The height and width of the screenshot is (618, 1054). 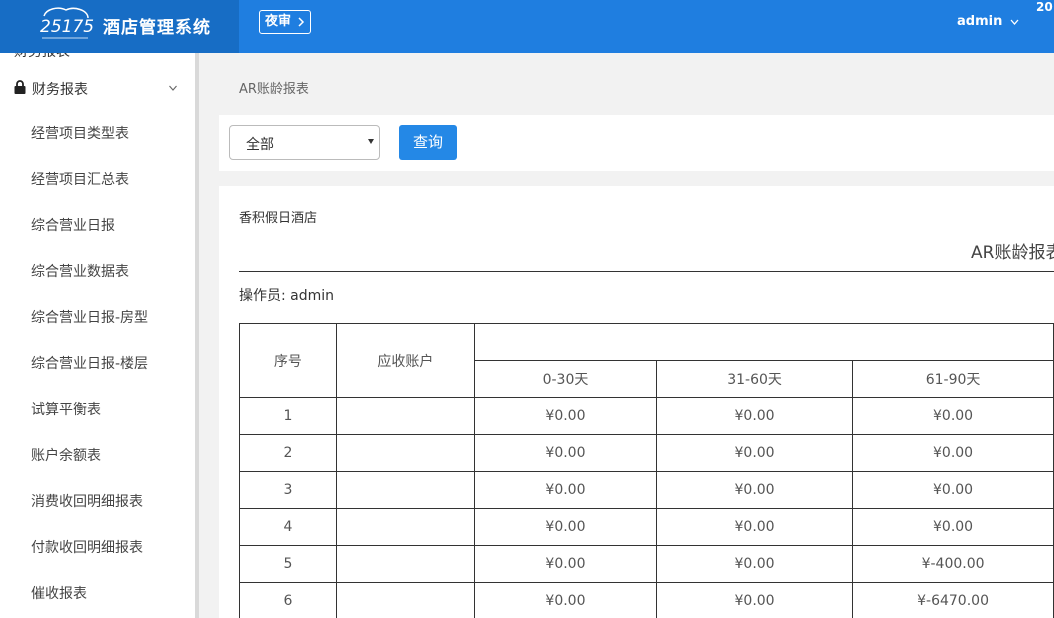 What do you see at coordinates (42, 57) in the screenshot?
I see `sidebar-item-cut: 财务报表` at bounding box center [42, 57].